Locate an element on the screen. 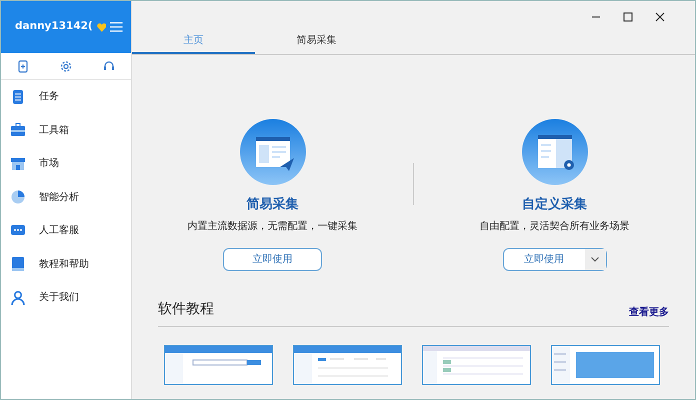 The image size is (696, 400). settings-window-drawing is located at coordinates (555, 152).